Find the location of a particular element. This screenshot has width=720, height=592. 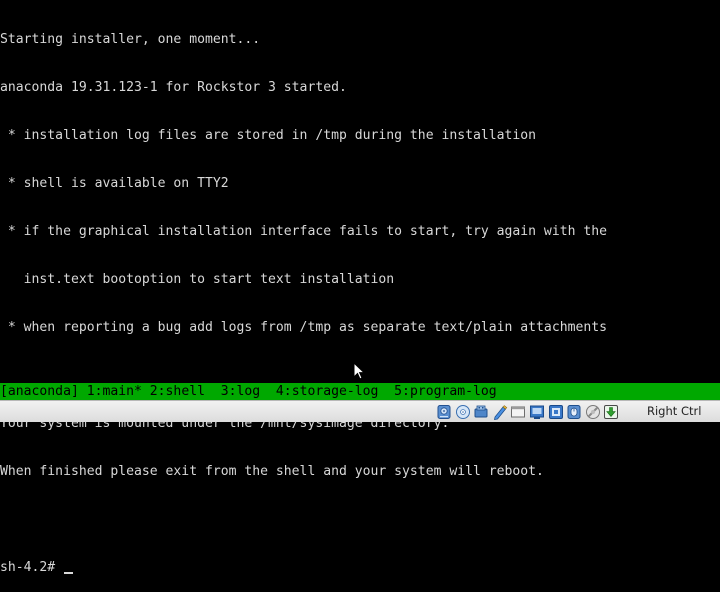

tmux-window-program-log: 5:program-log is located at coordinates (445, 391).